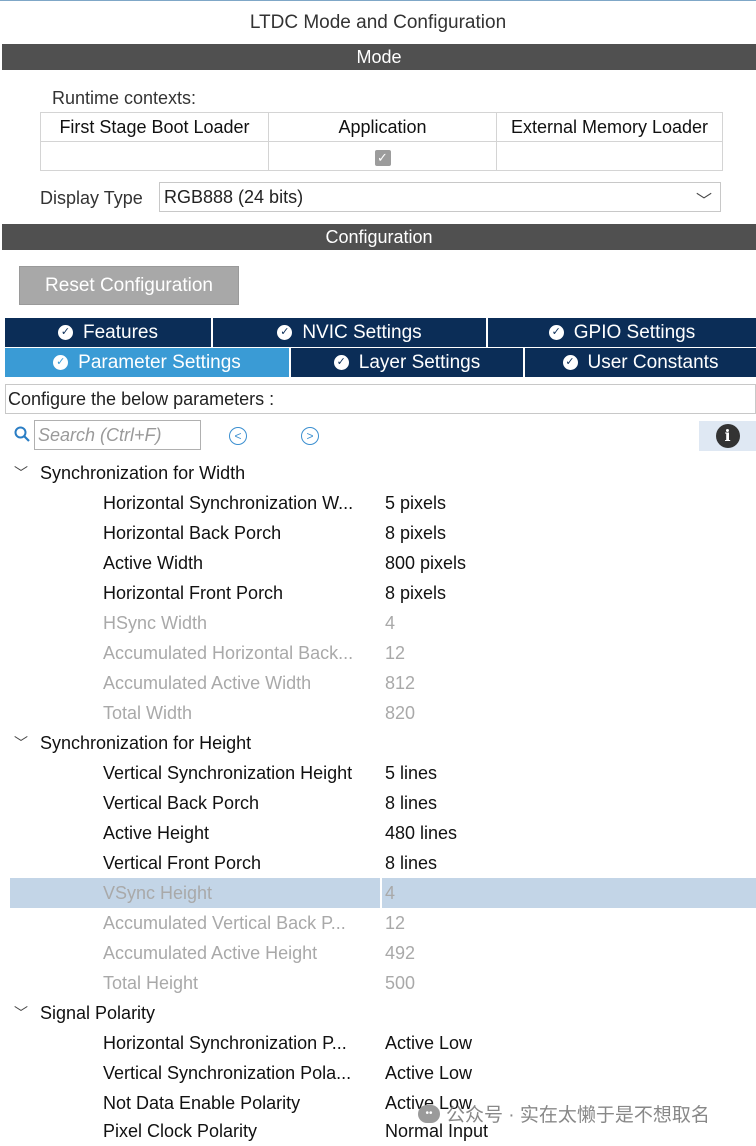 The height and width of the screenshot is (1146, 756). Describe the element at coordinates (378, 503) in the screenshot. I see `param-row: Horizontal Synchronization W... 5 pixels` at that location.